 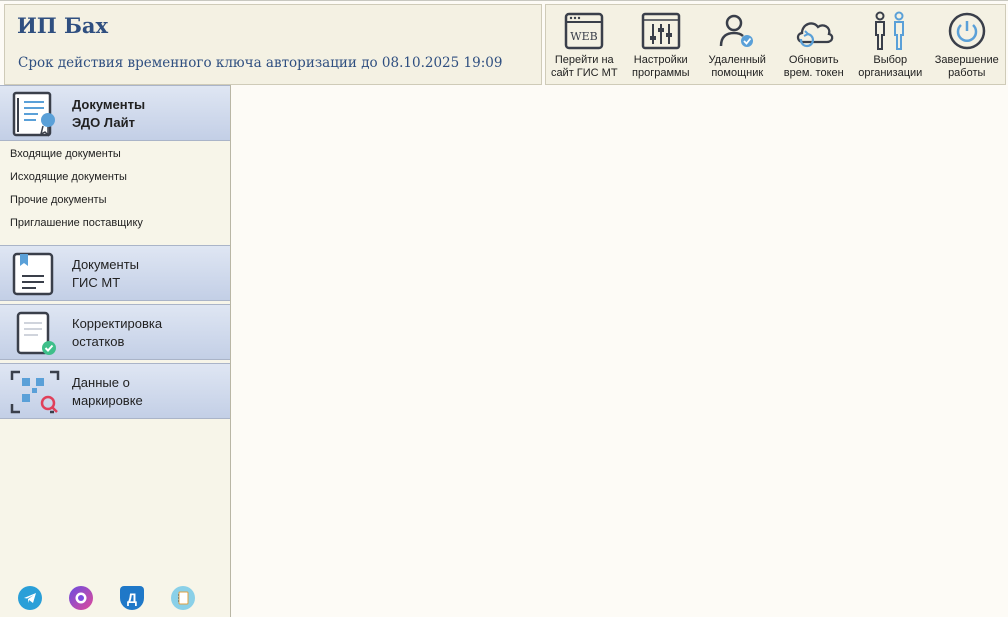 I want to click on notebook-icon, so click(x=183, y=598).